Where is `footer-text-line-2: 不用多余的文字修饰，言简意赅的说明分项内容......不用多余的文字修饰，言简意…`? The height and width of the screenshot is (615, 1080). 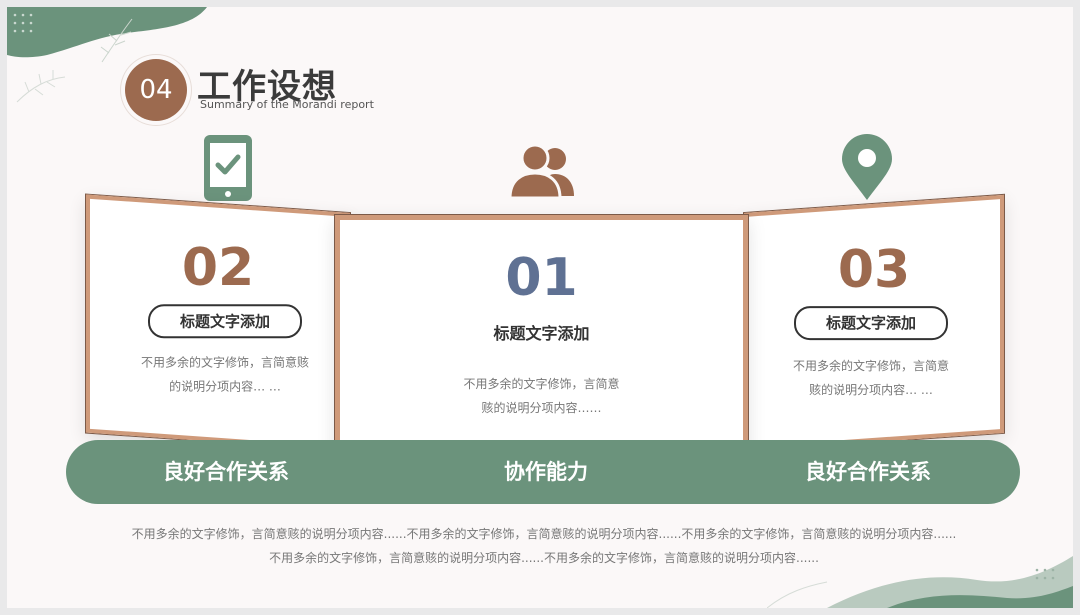 footer-text-line-2: 不用多余的文字修饰，言简意赅的说明分项内容......不用多余的文字修饰，言简意… is located at coordinates (544, 558).